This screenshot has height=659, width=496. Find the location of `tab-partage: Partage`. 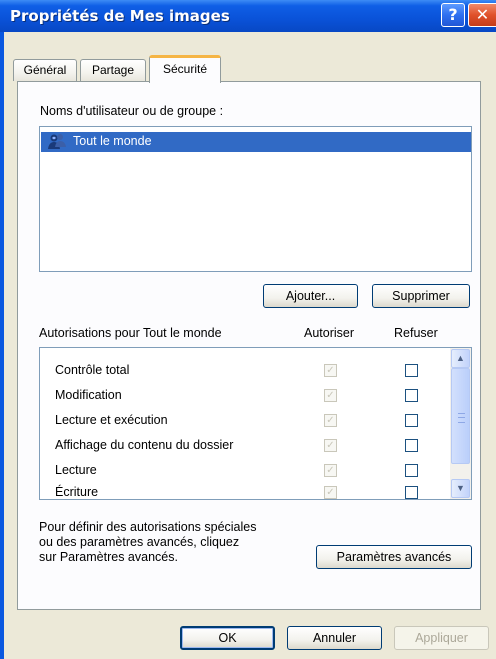

tab-partage: Partage is located at coordinates (113, 70).